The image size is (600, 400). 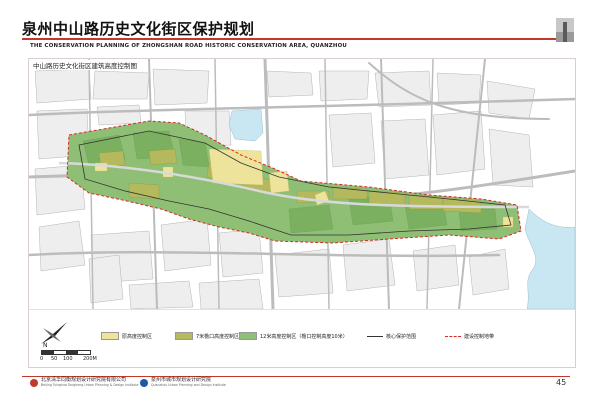 I want to click on legend-swatch-12m, so click(x=248, y=336).